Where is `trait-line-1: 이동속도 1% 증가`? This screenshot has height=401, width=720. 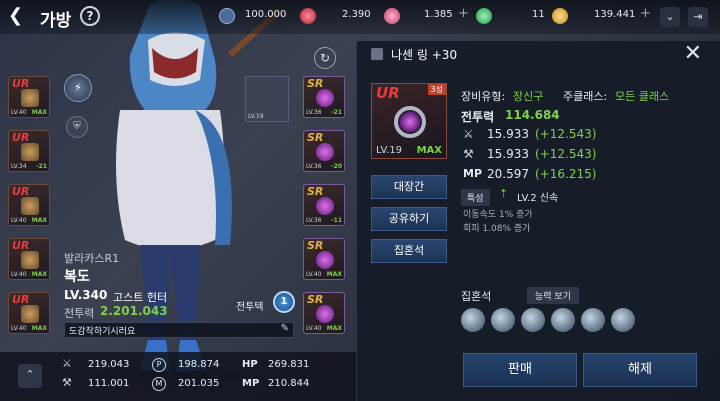
trait-line-1: 이동속도 1% 증가 is located at coordinates (498, 215).